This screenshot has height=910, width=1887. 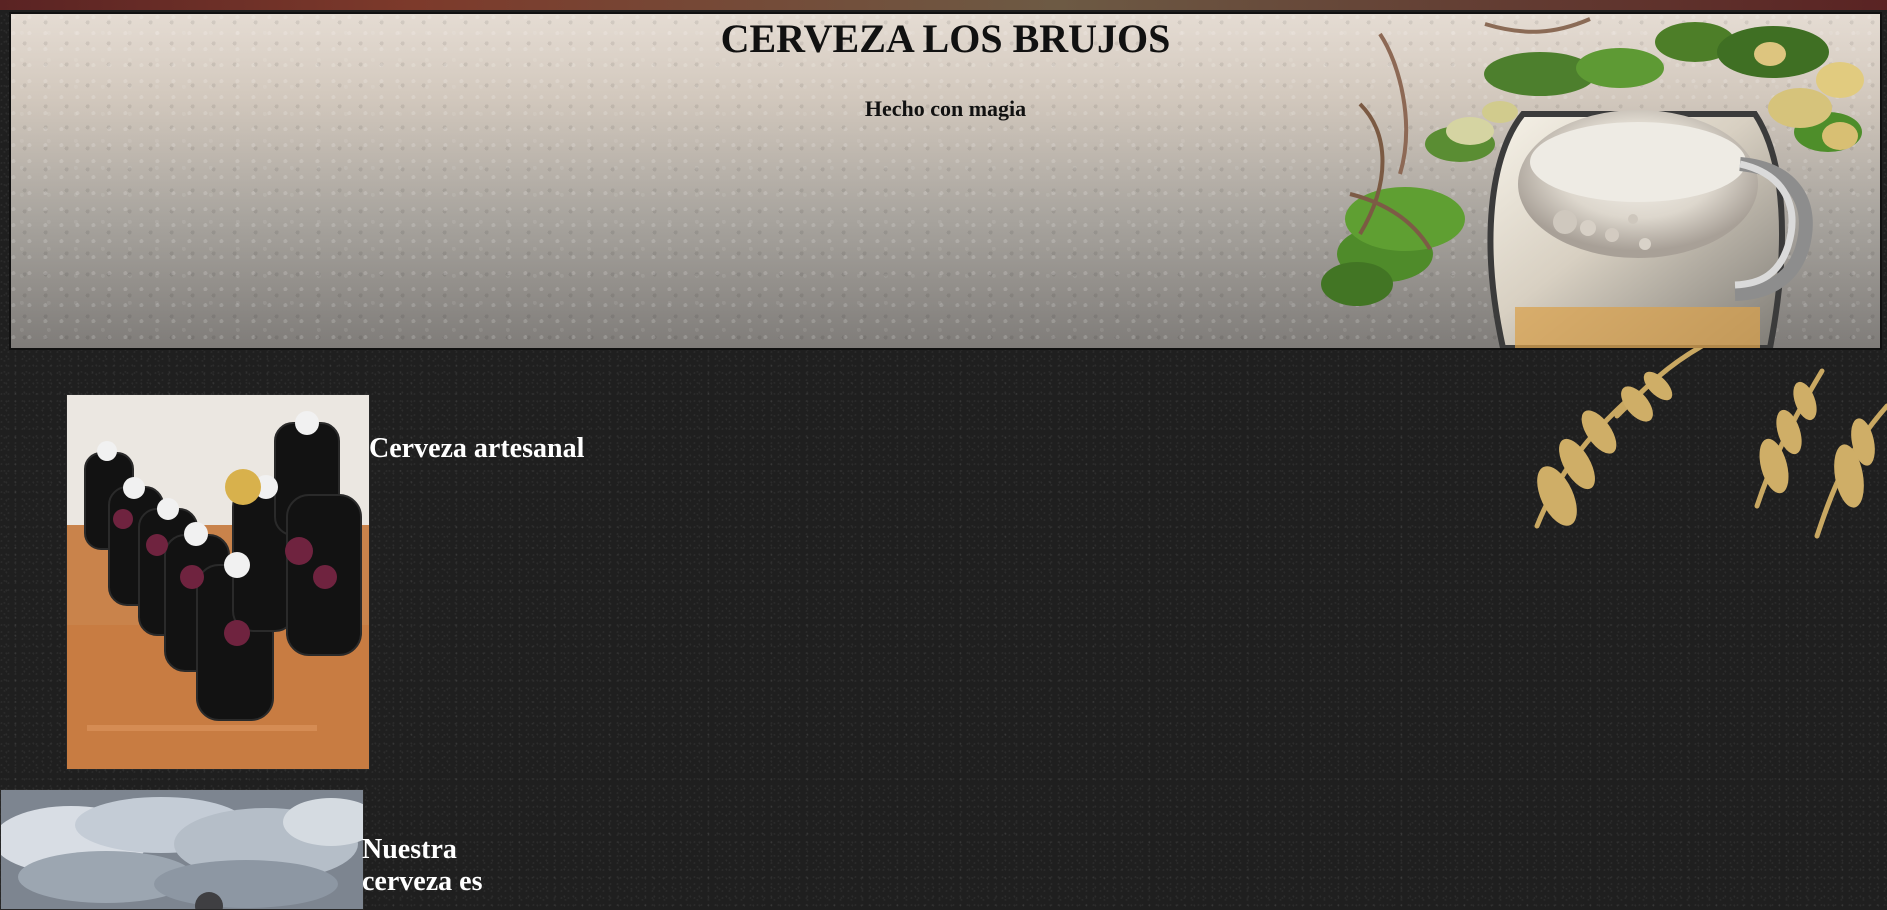 What do you see at coordinates (477, 448) in the screenshot?
I see `feature-title: Cerveza artesanal` at bounding box center [477, 448].